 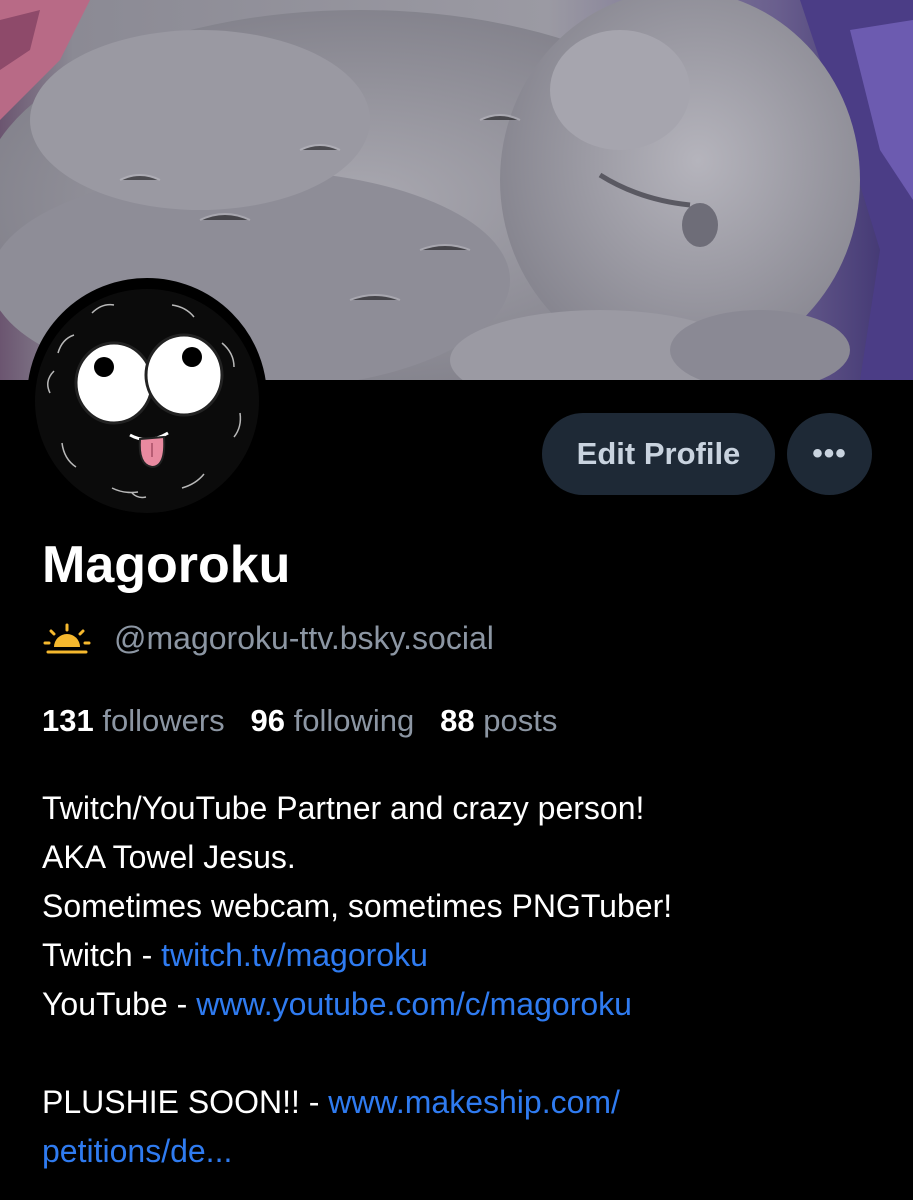 What do you see at coordinates (658, 454) in the screenshot?
I see `edit-profile-button: Edit Profile` at bounding box center [658, 454].